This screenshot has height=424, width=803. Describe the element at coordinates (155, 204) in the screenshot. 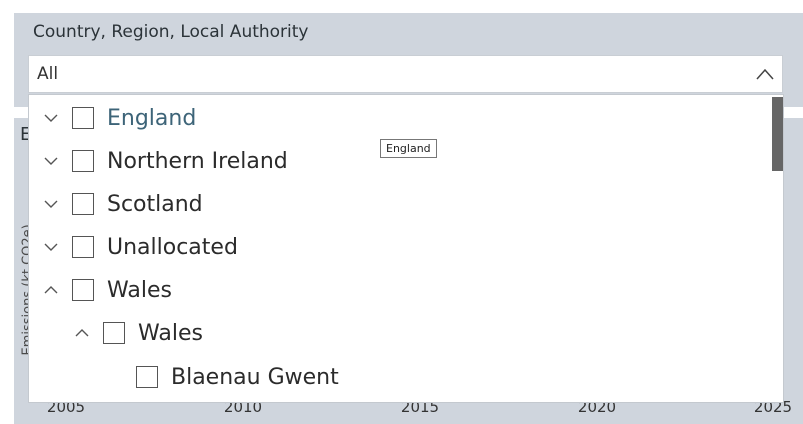

I see `list-item-label: Scotland` at that location.